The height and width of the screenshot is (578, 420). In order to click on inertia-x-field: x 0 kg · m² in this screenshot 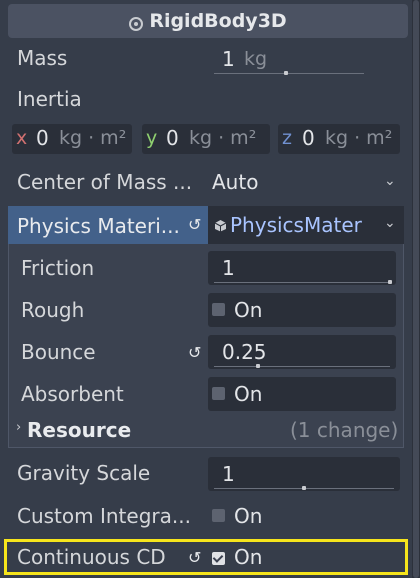, I will do `click(72, 139)`.